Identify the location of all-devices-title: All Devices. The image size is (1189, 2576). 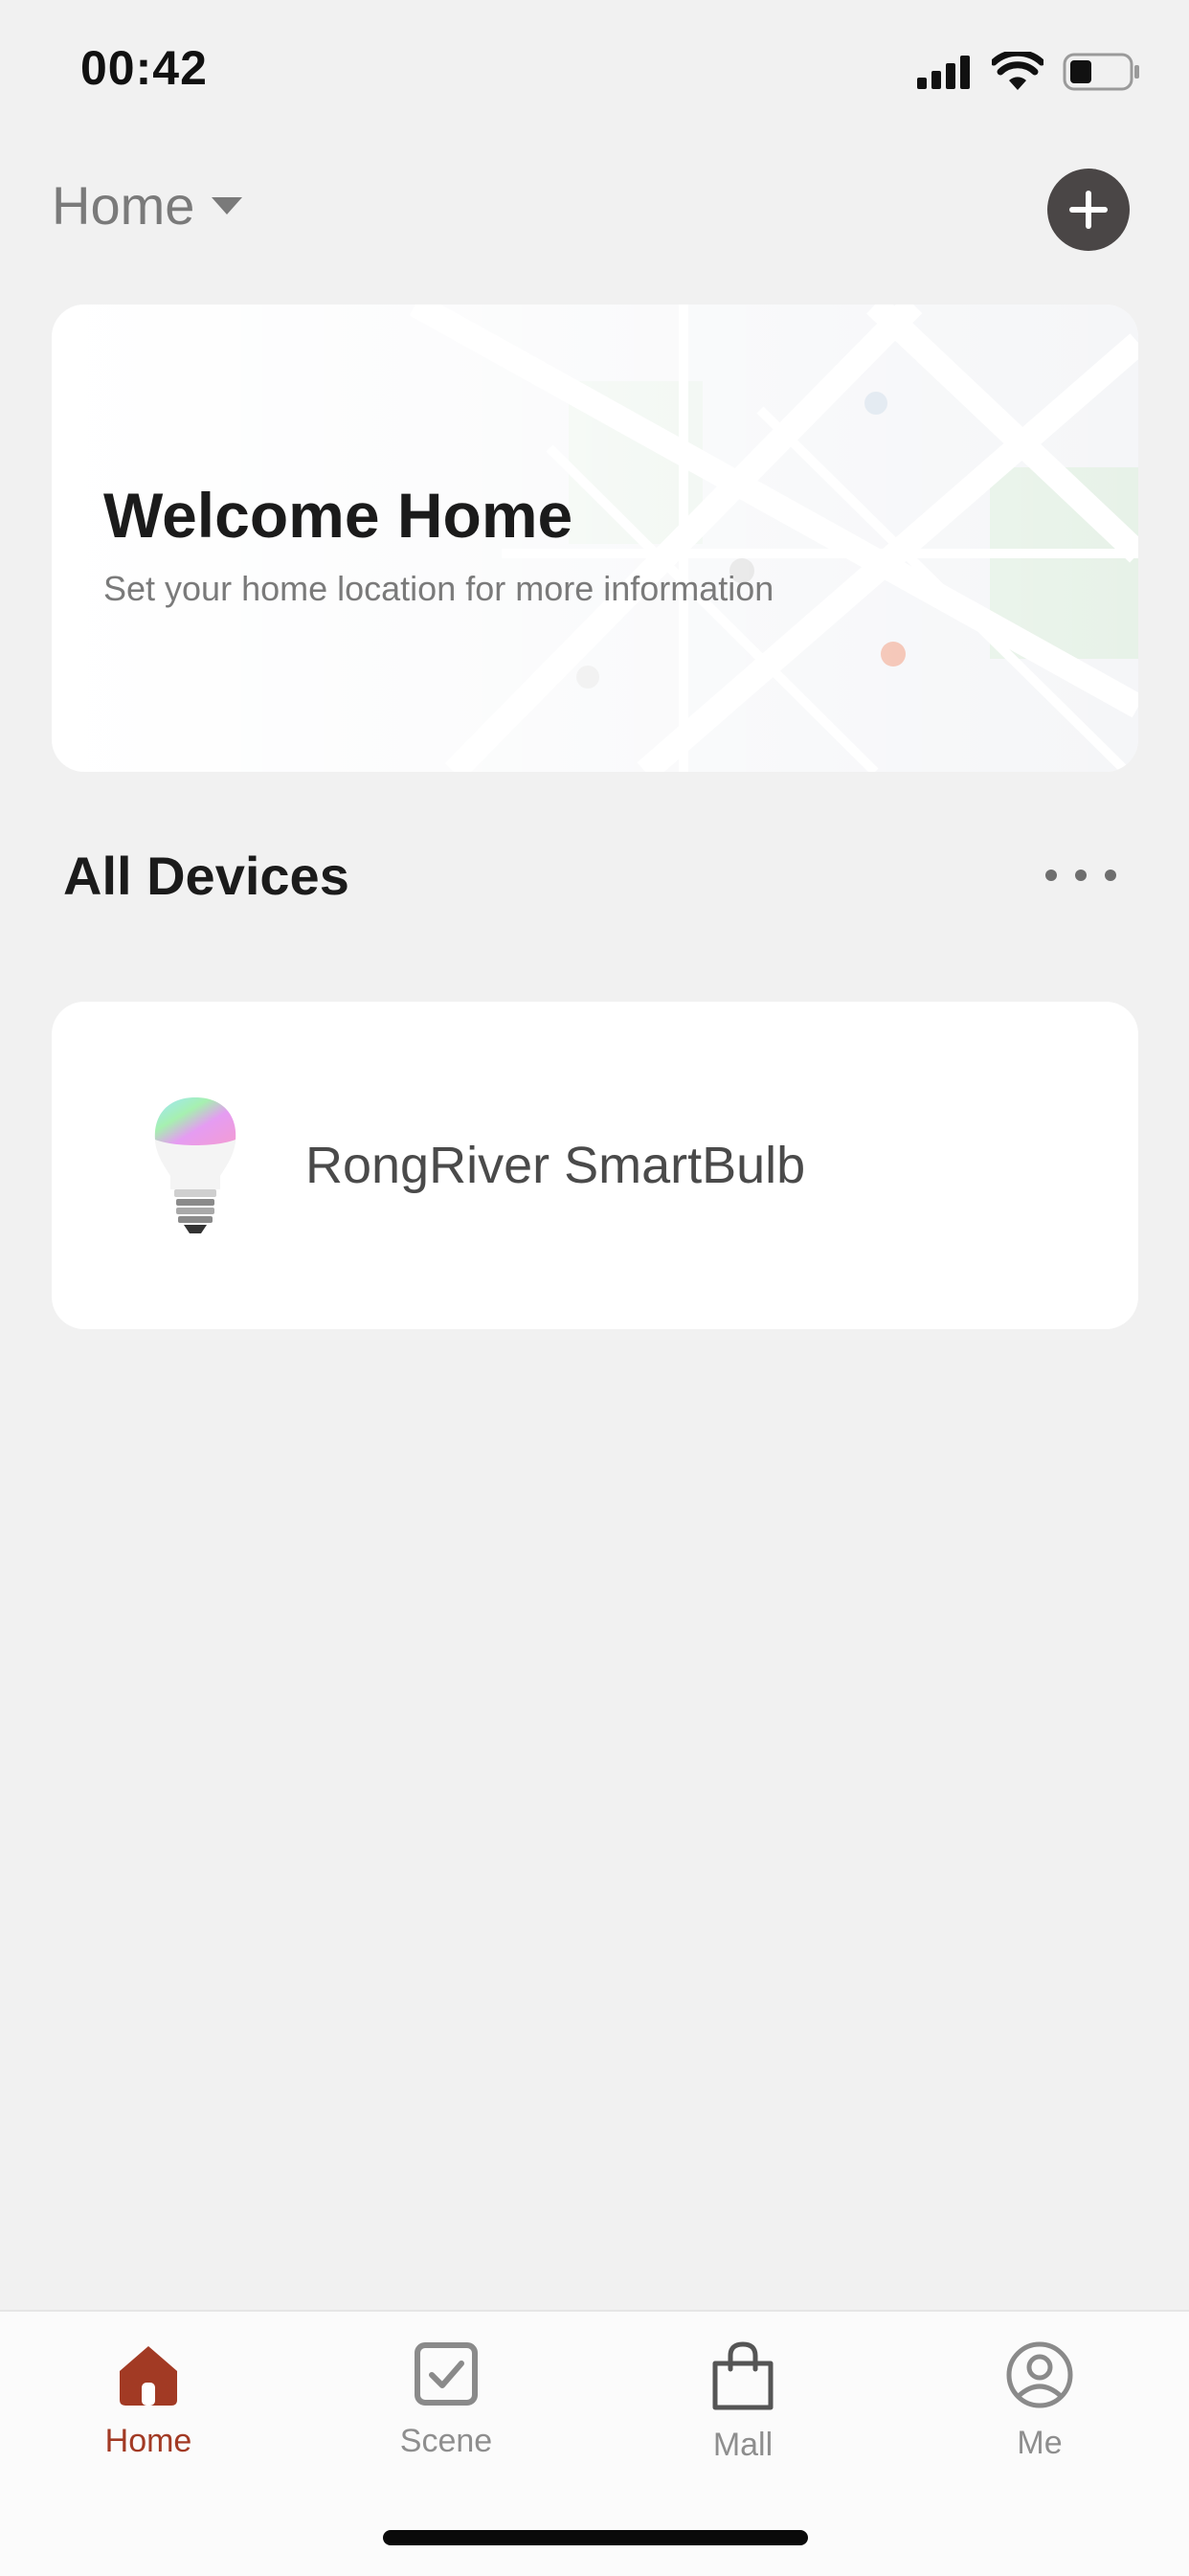
(206, 876).